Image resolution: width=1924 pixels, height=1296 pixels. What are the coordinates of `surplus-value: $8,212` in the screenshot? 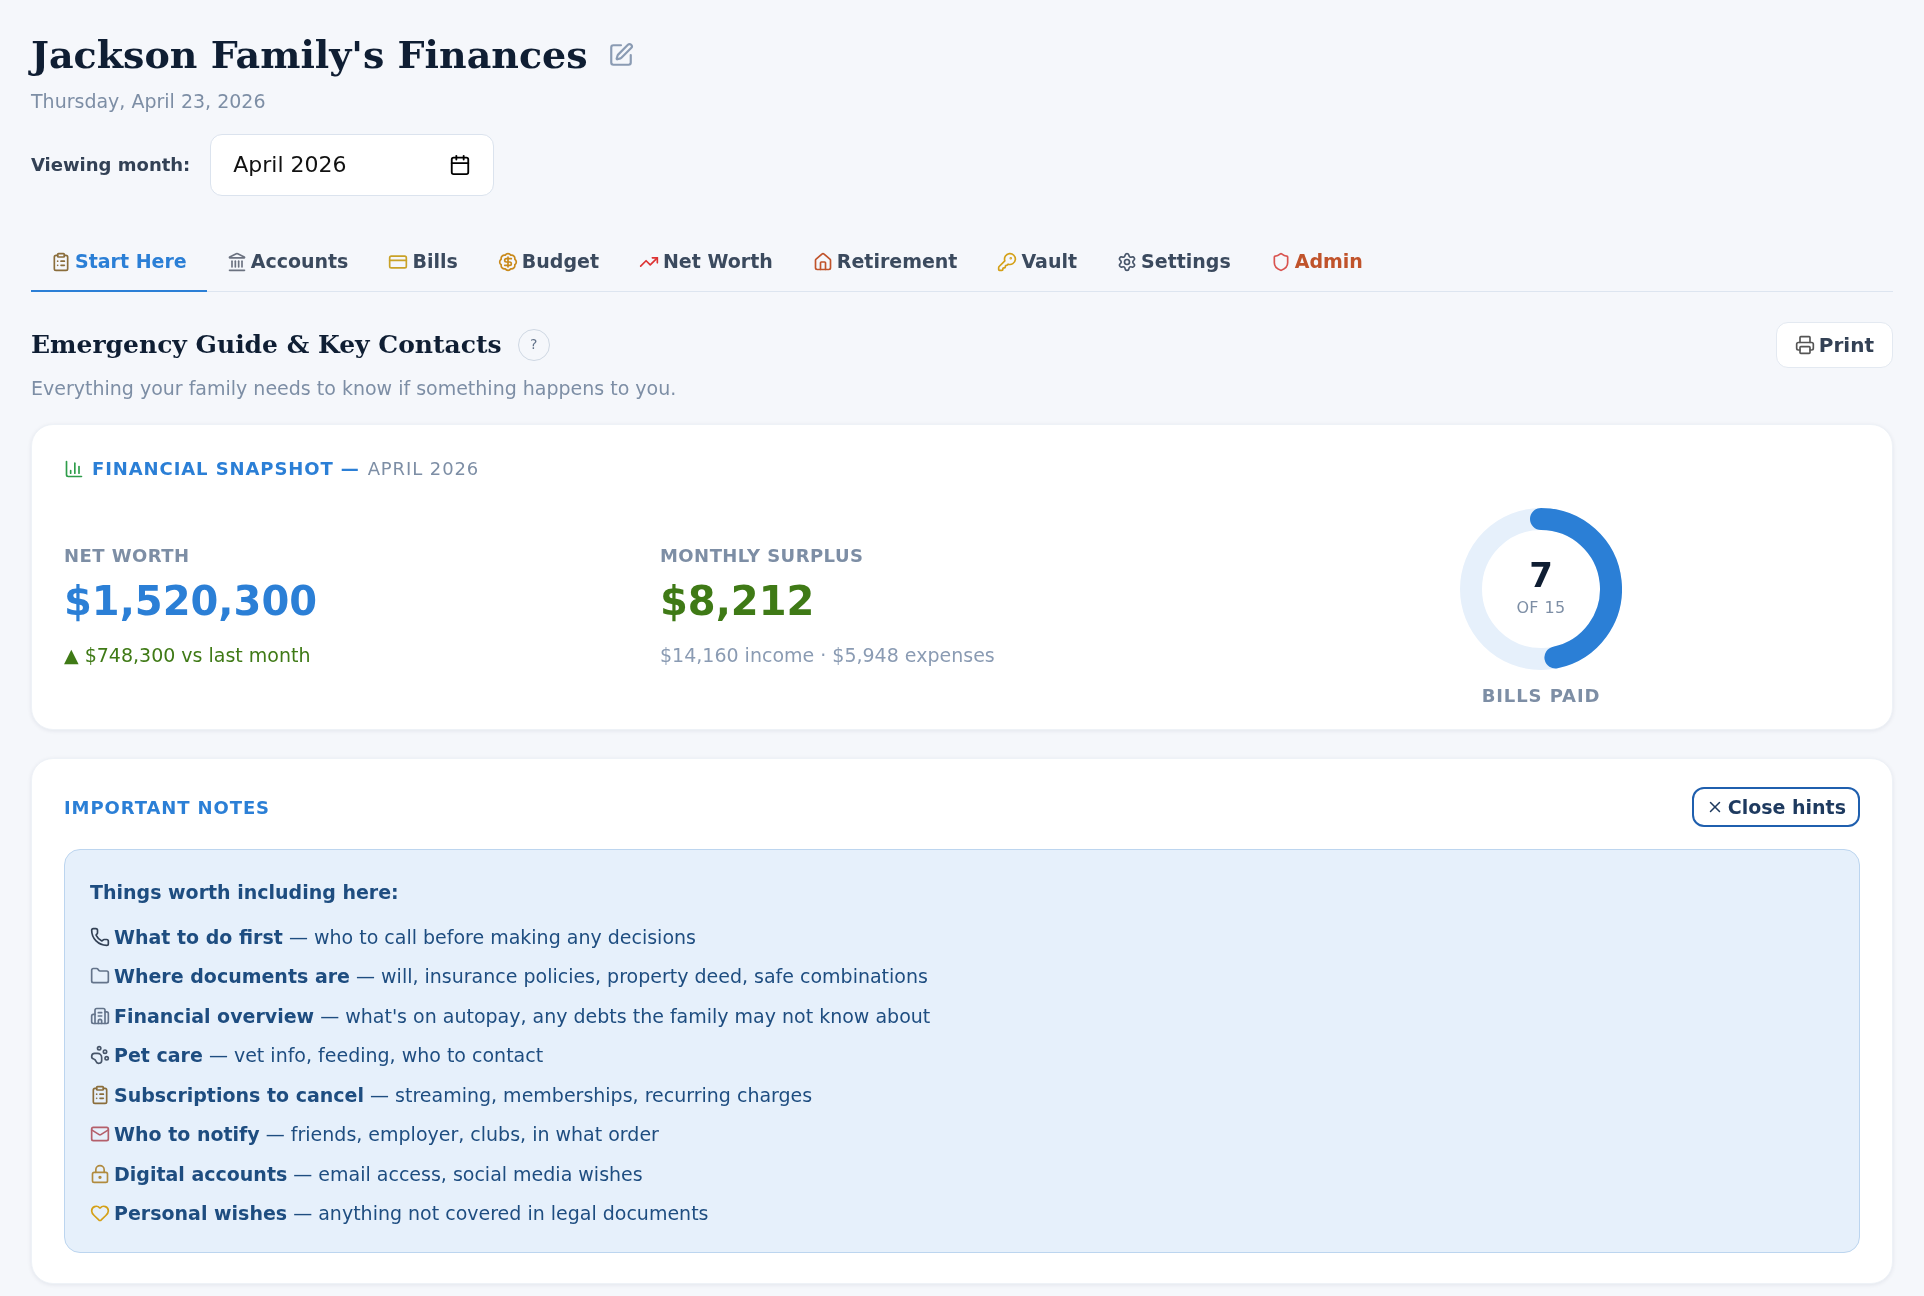 It's located at (738, 601).